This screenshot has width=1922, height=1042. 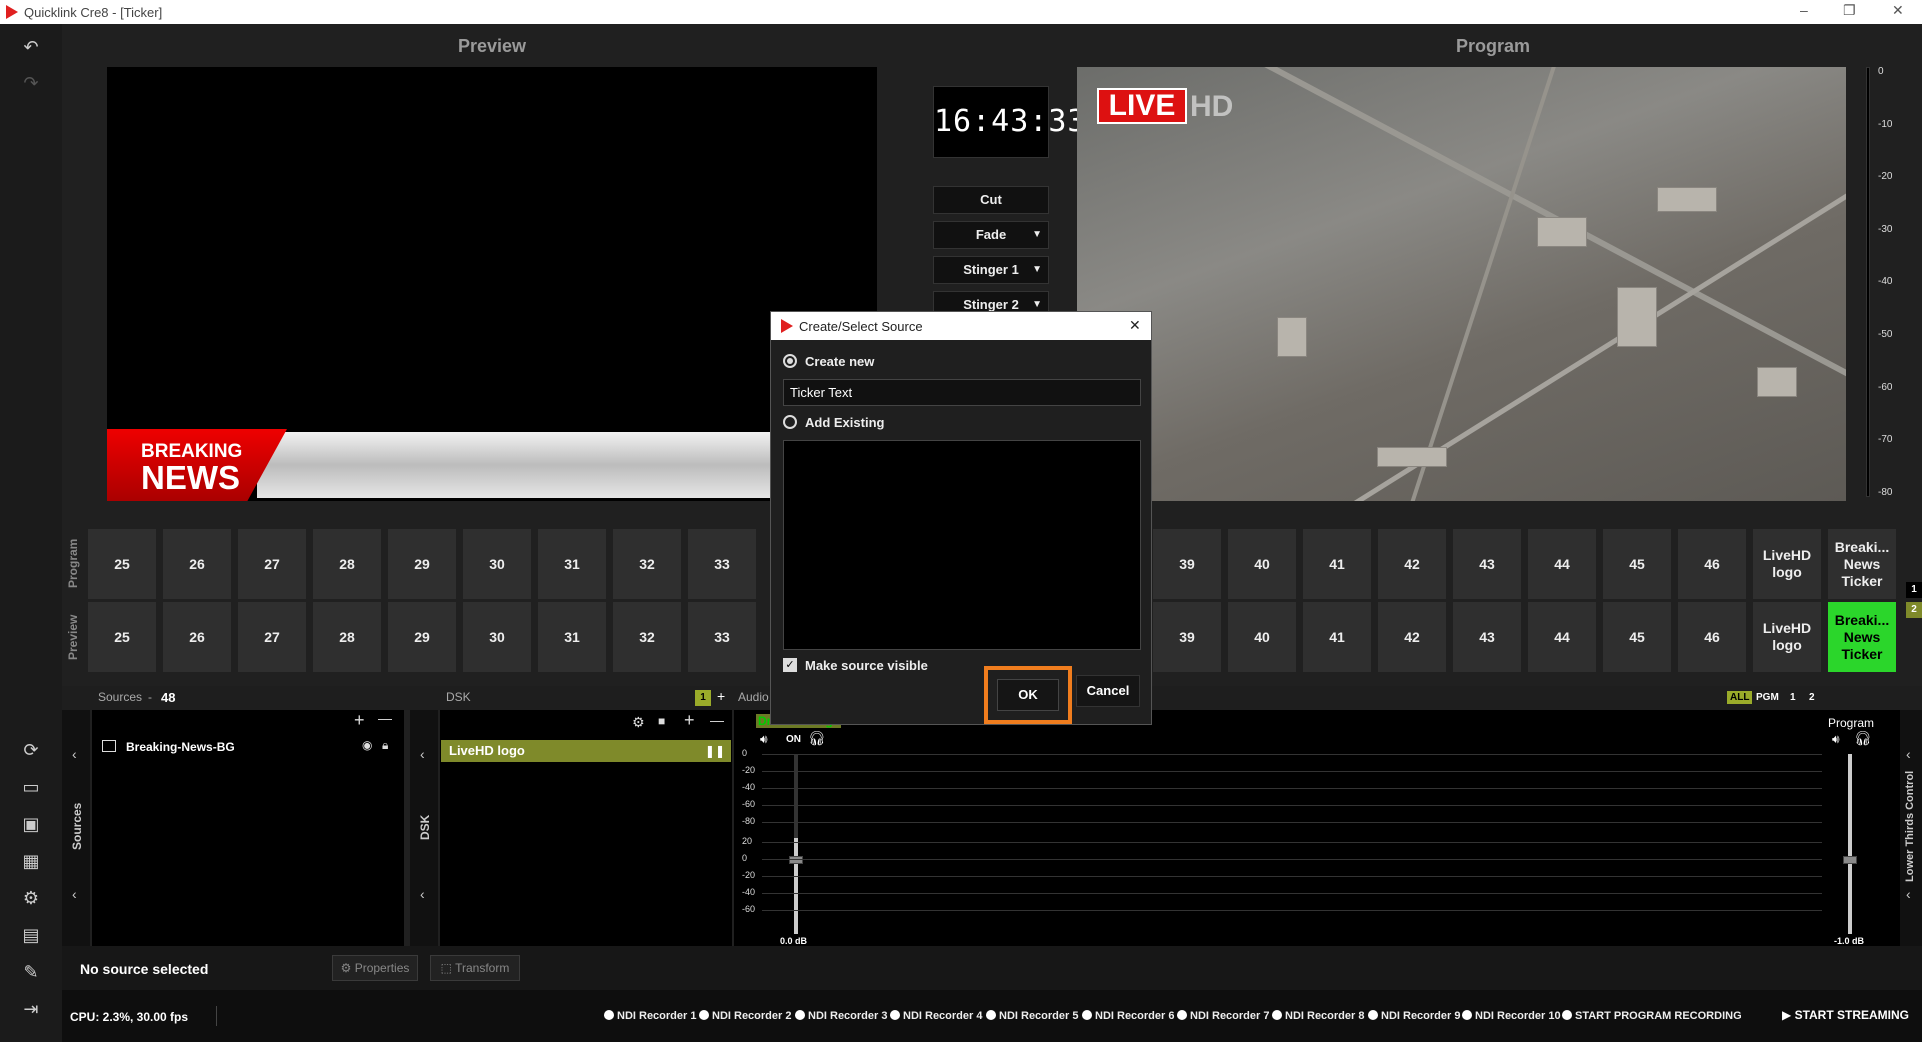 I want to click on transition-button-fade: Fade ▼, so click(x=991, y=235).